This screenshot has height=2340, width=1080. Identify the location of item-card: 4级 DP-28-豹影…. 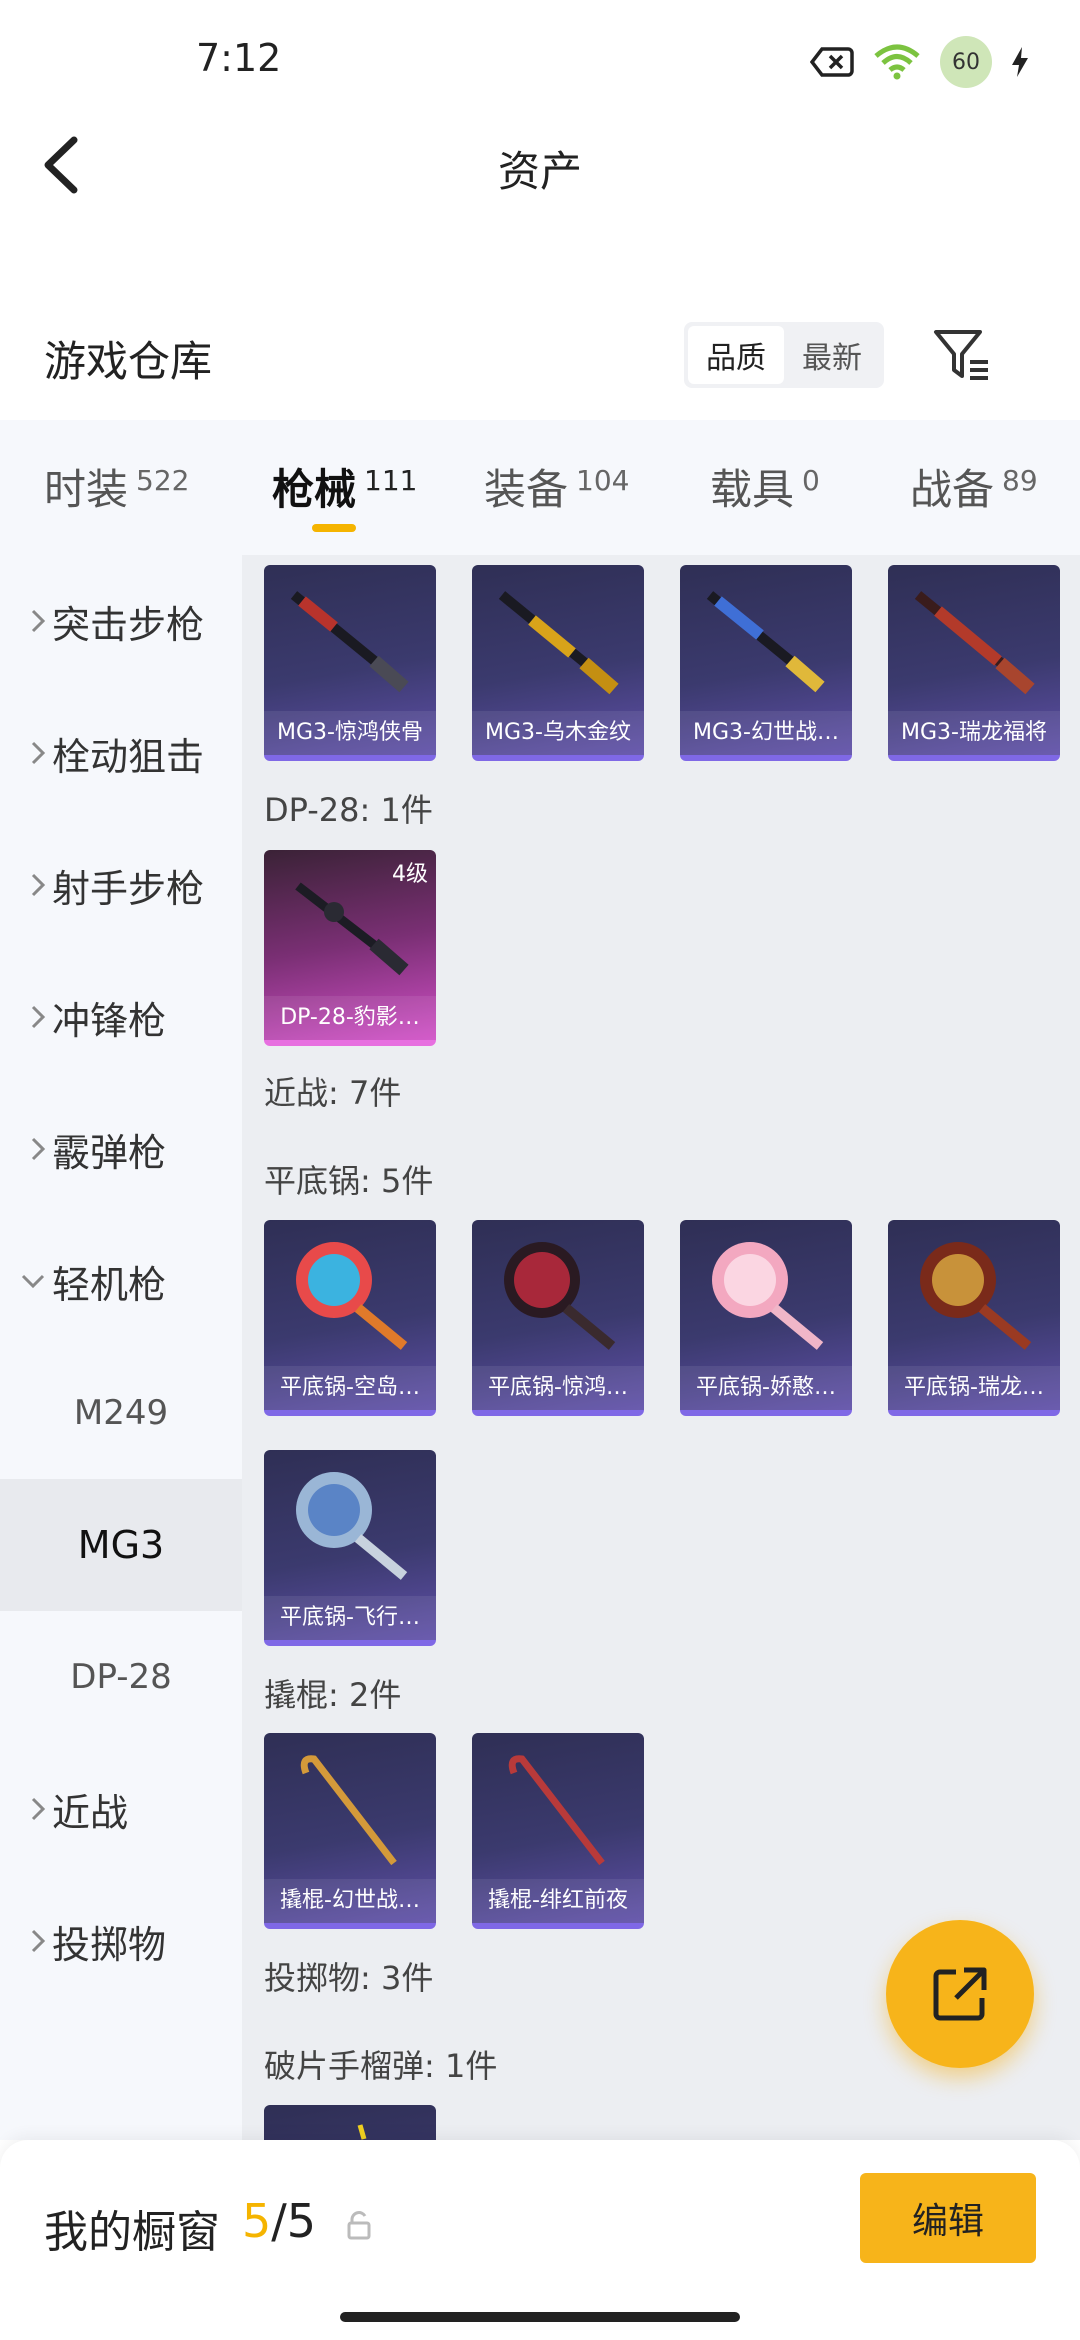
(350, 948).